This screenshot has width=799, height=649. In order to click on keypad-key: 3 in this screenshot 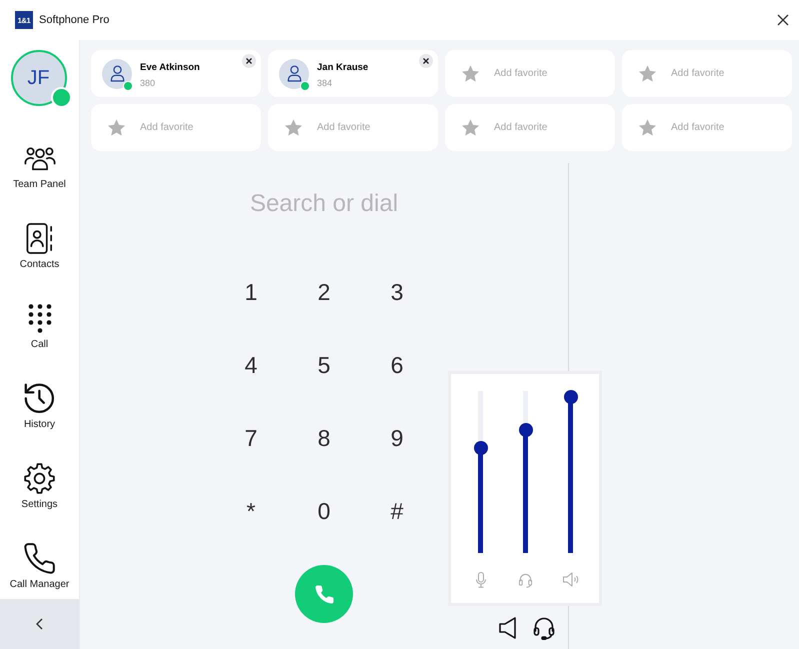, I will do `click(397, 292)`.